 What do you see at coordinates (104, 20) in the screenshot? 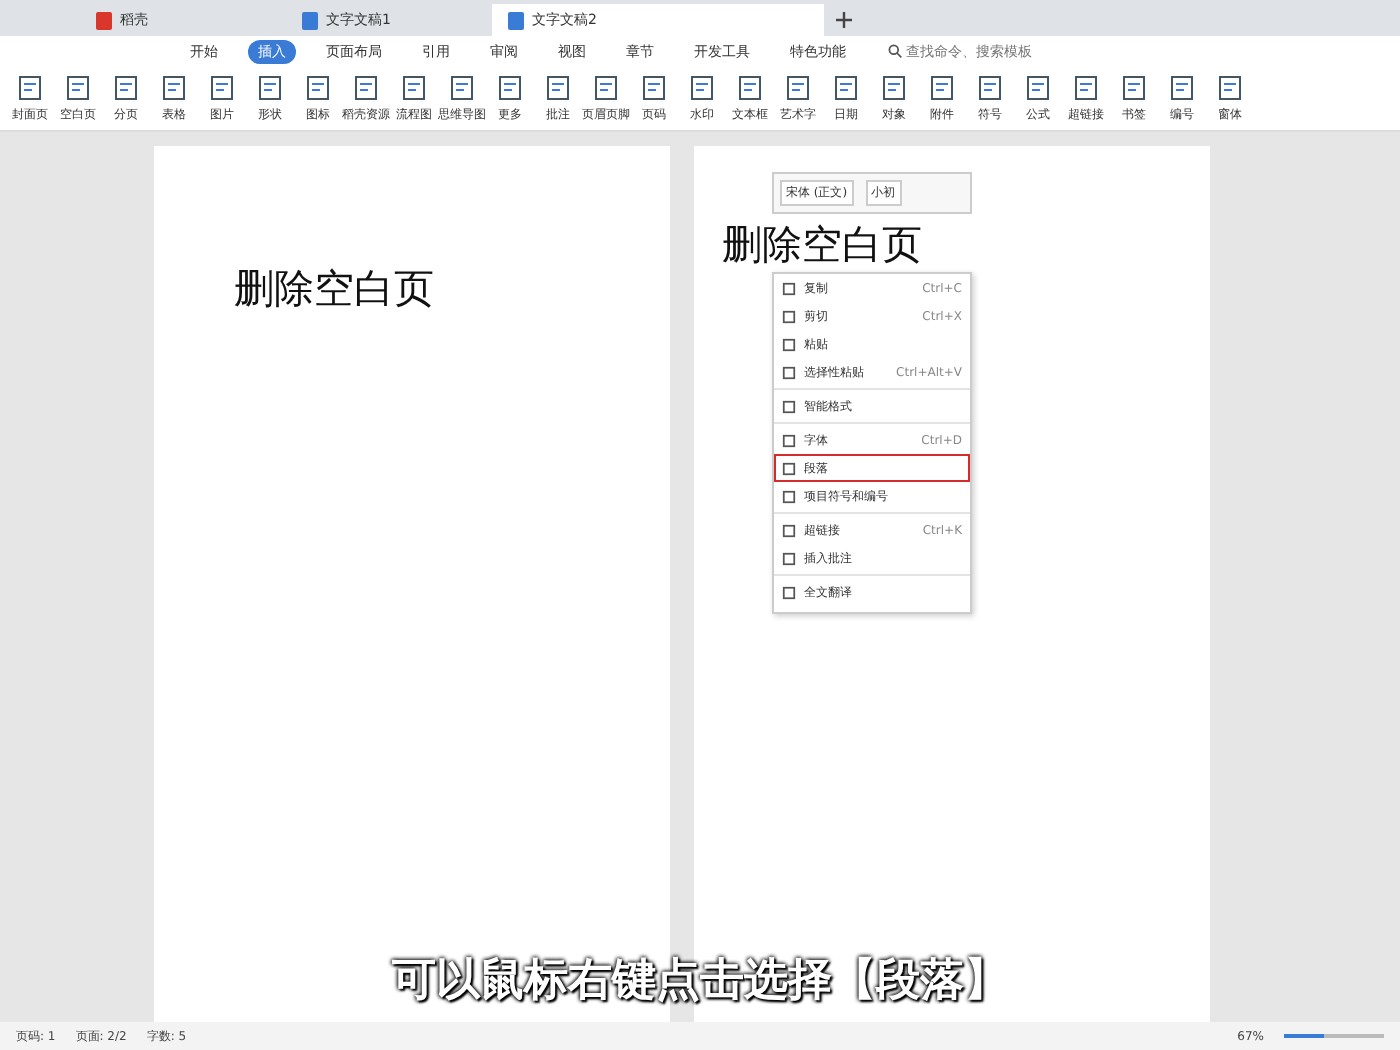
I see `app-icon` at bounding box center [104, 20].